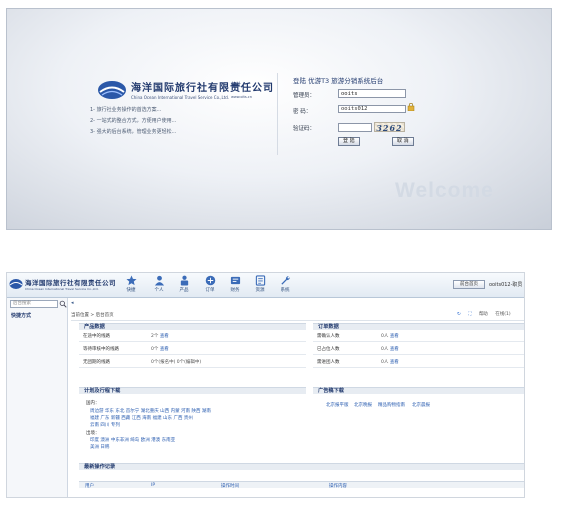 This screenshot has width=571, height=512. I want to click on row-value: 0个(报名中) 0个(编辑中), so click(176, 362).